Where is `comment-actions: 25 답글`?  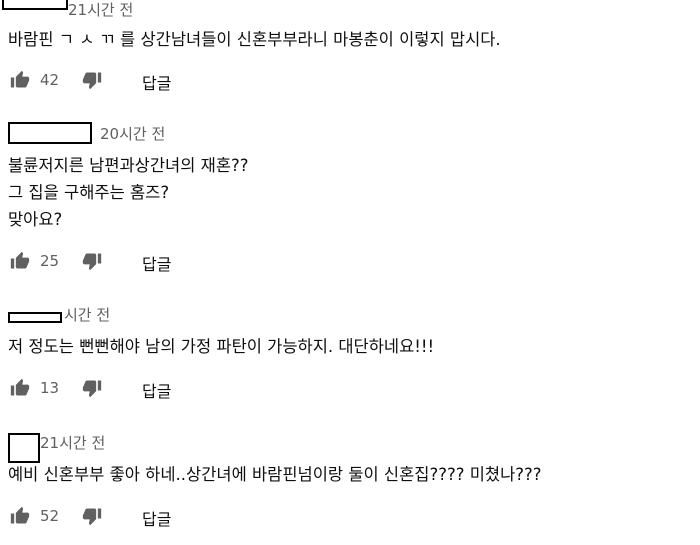
comment-actions: 25 답글 is located at coordinates (108, 262).